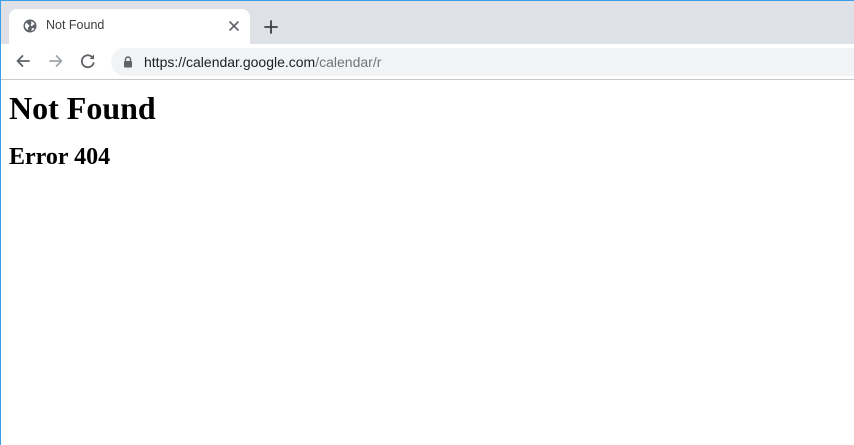  I want to click on url-text: https://calendar.google.com/calendar/r, so click(262, 62).